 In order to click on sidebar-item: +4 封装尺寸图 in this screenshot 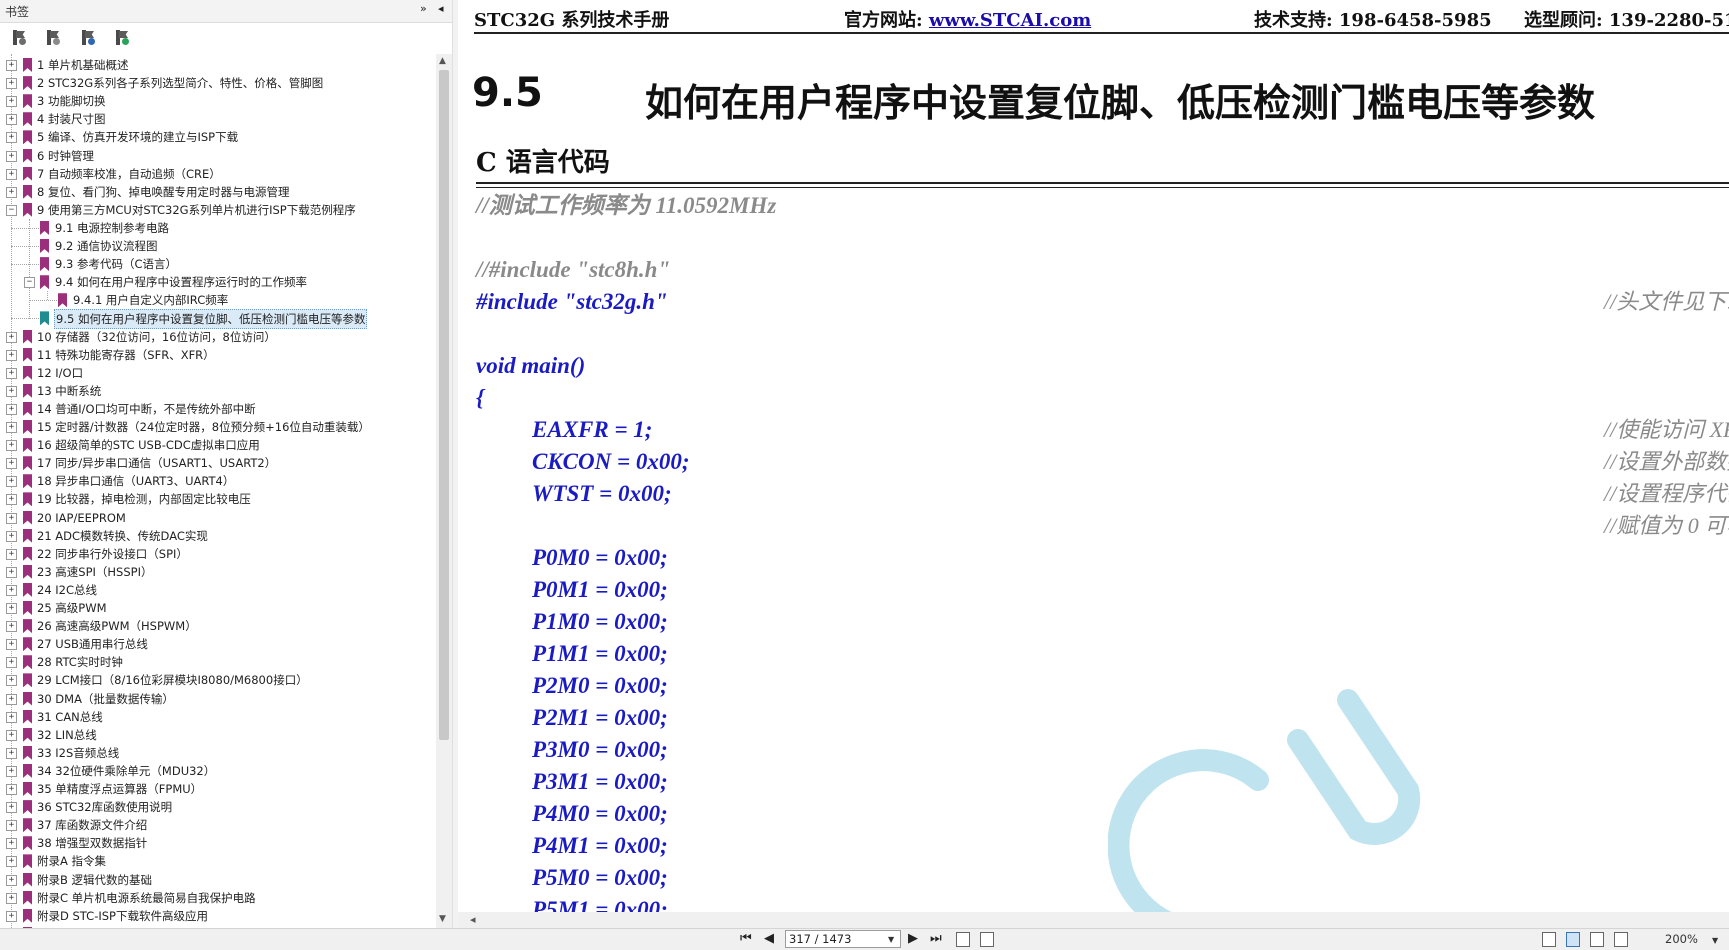, I will do `click(218, 119)`.